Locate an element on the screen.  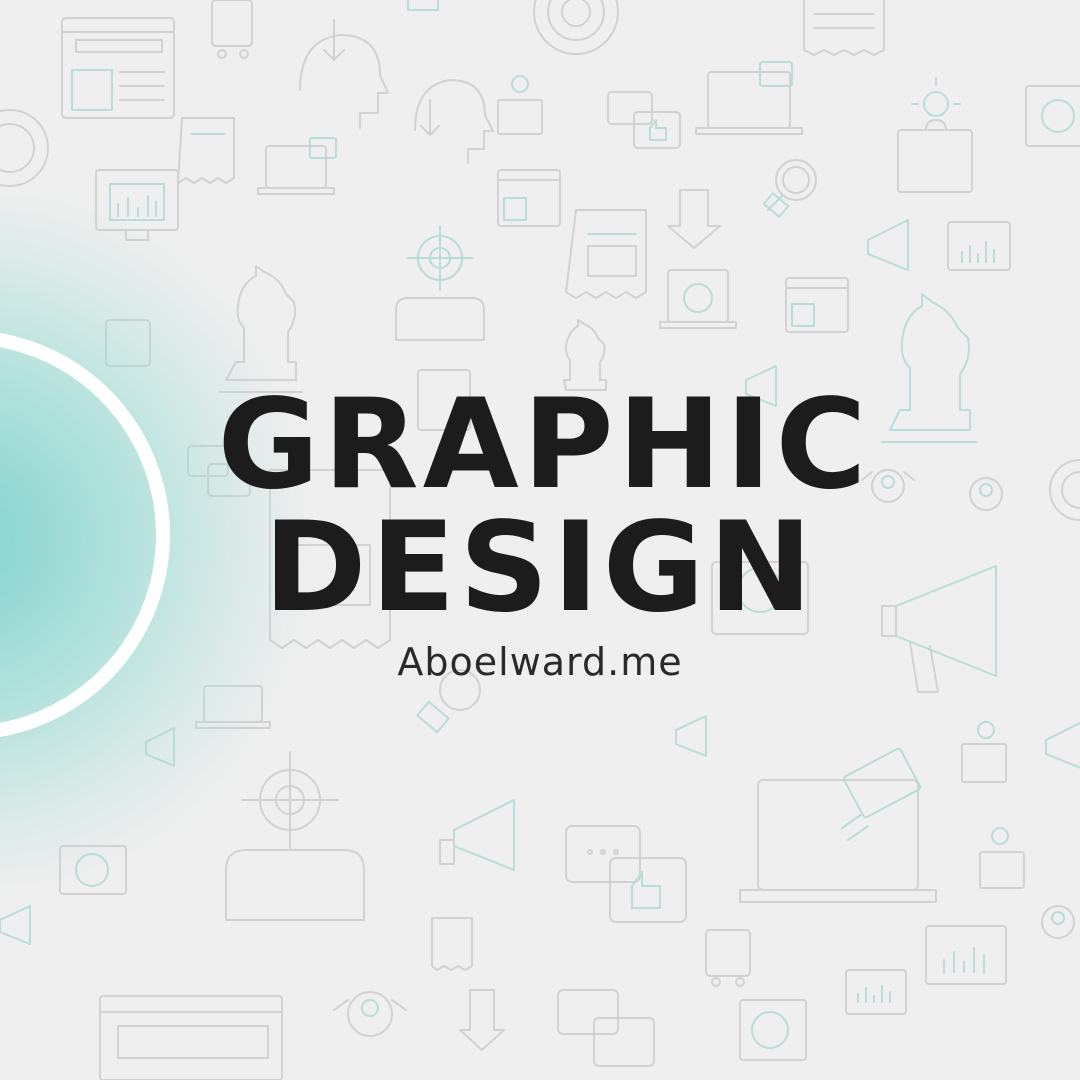
head-arrow-icon is located at coordinates (396, 91).